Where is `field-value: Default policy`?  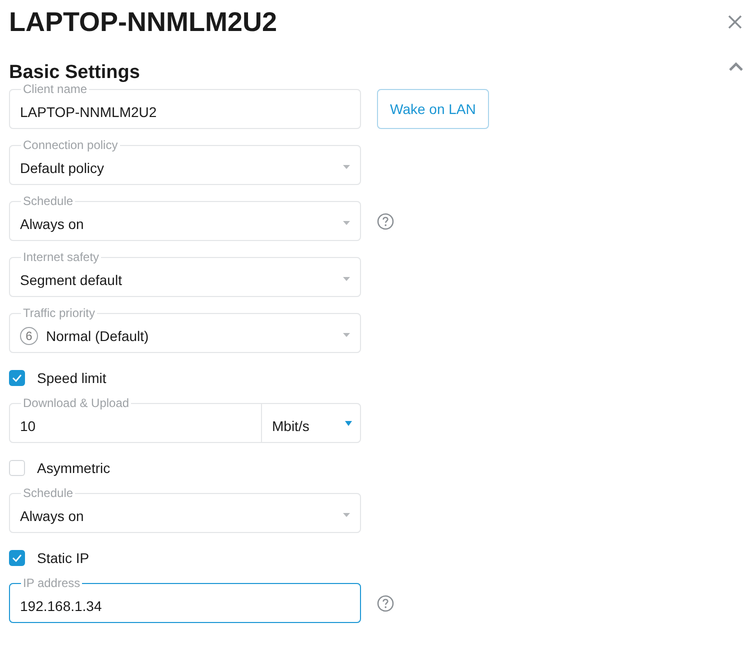 field-value: Default policy is located at coordinates (63, 168).